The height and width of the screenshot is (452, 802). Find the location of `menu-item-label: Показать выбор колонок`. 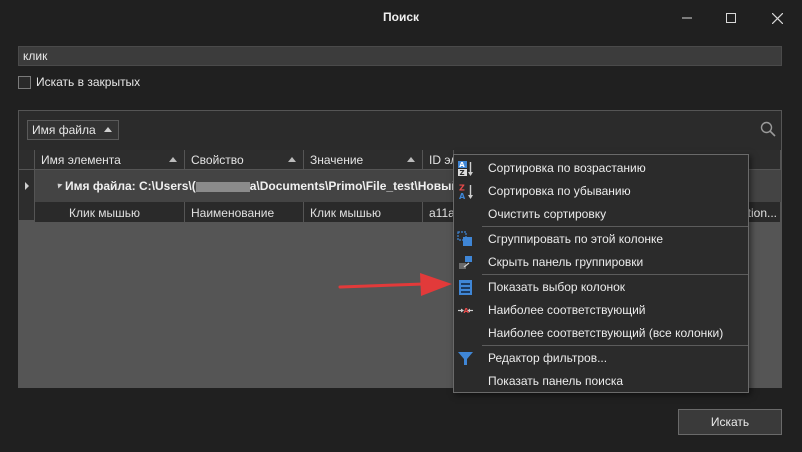

menu-item-label: Показать выбор колонок is located at coordinates (557, 287).